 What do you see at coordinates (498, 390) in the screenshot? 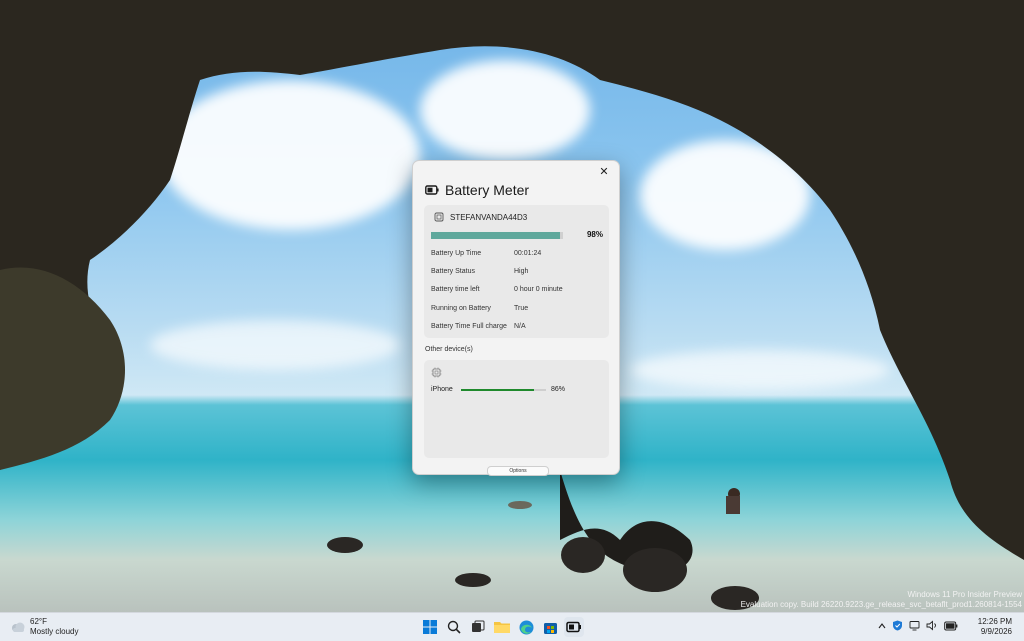
I see `iphone-progress-fill` at bounding box center [498, 390].